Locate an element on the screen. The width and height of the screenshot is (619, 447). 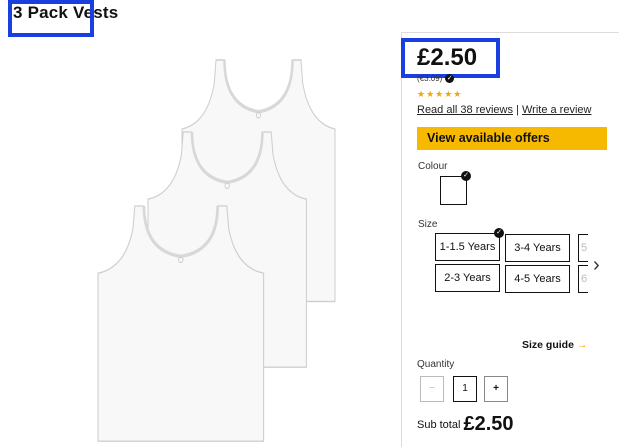
size-guide-text: Size guide is located at coordinates (548, 345).